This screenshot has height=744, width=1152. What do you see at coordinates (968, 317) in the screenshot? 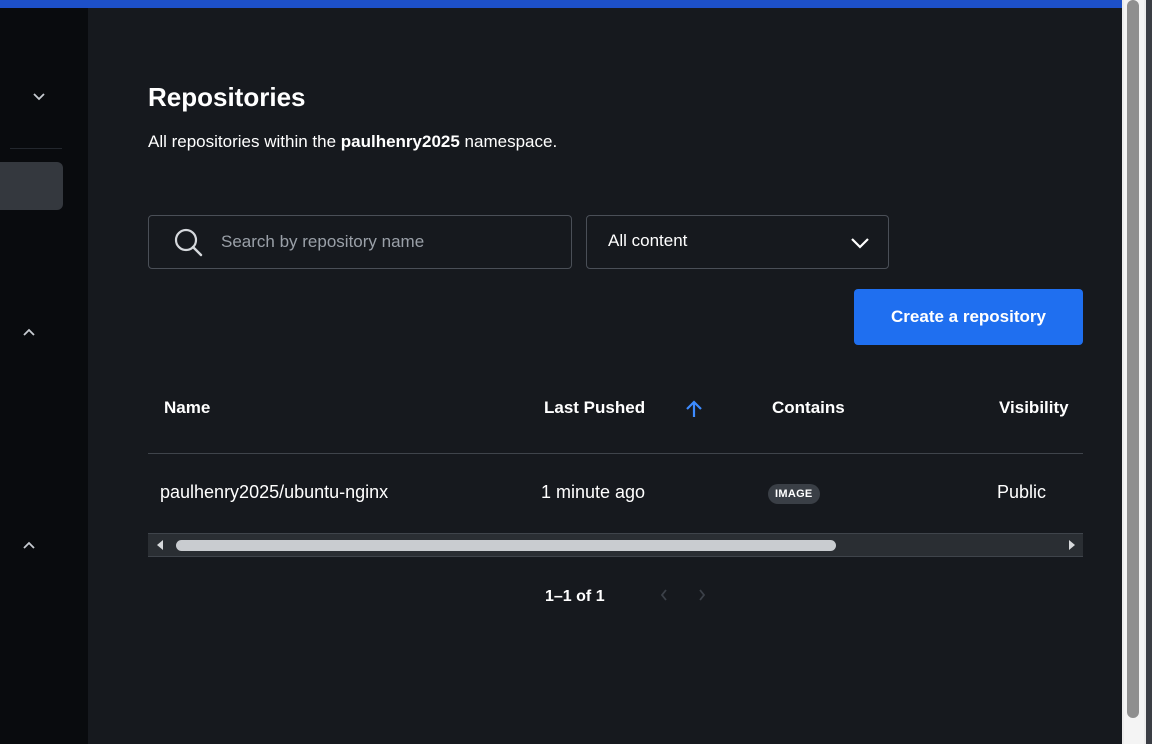
I see `create-repository-button: Create a repository` at bounding box center [968, 317].